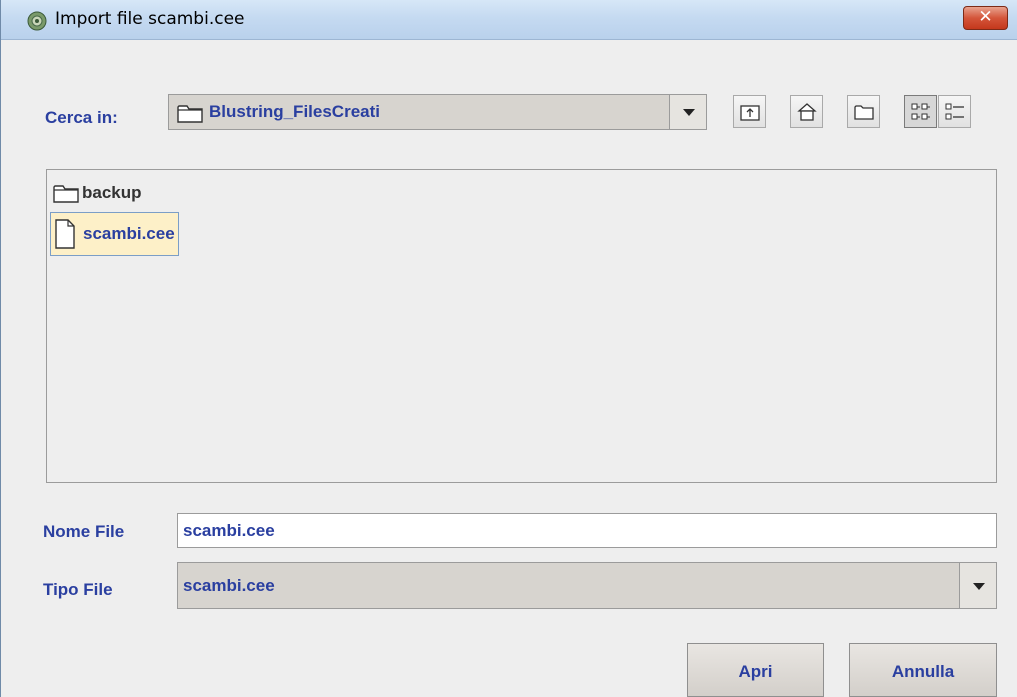  I want to click on file-name-label: Nome File, so click(84, 531).